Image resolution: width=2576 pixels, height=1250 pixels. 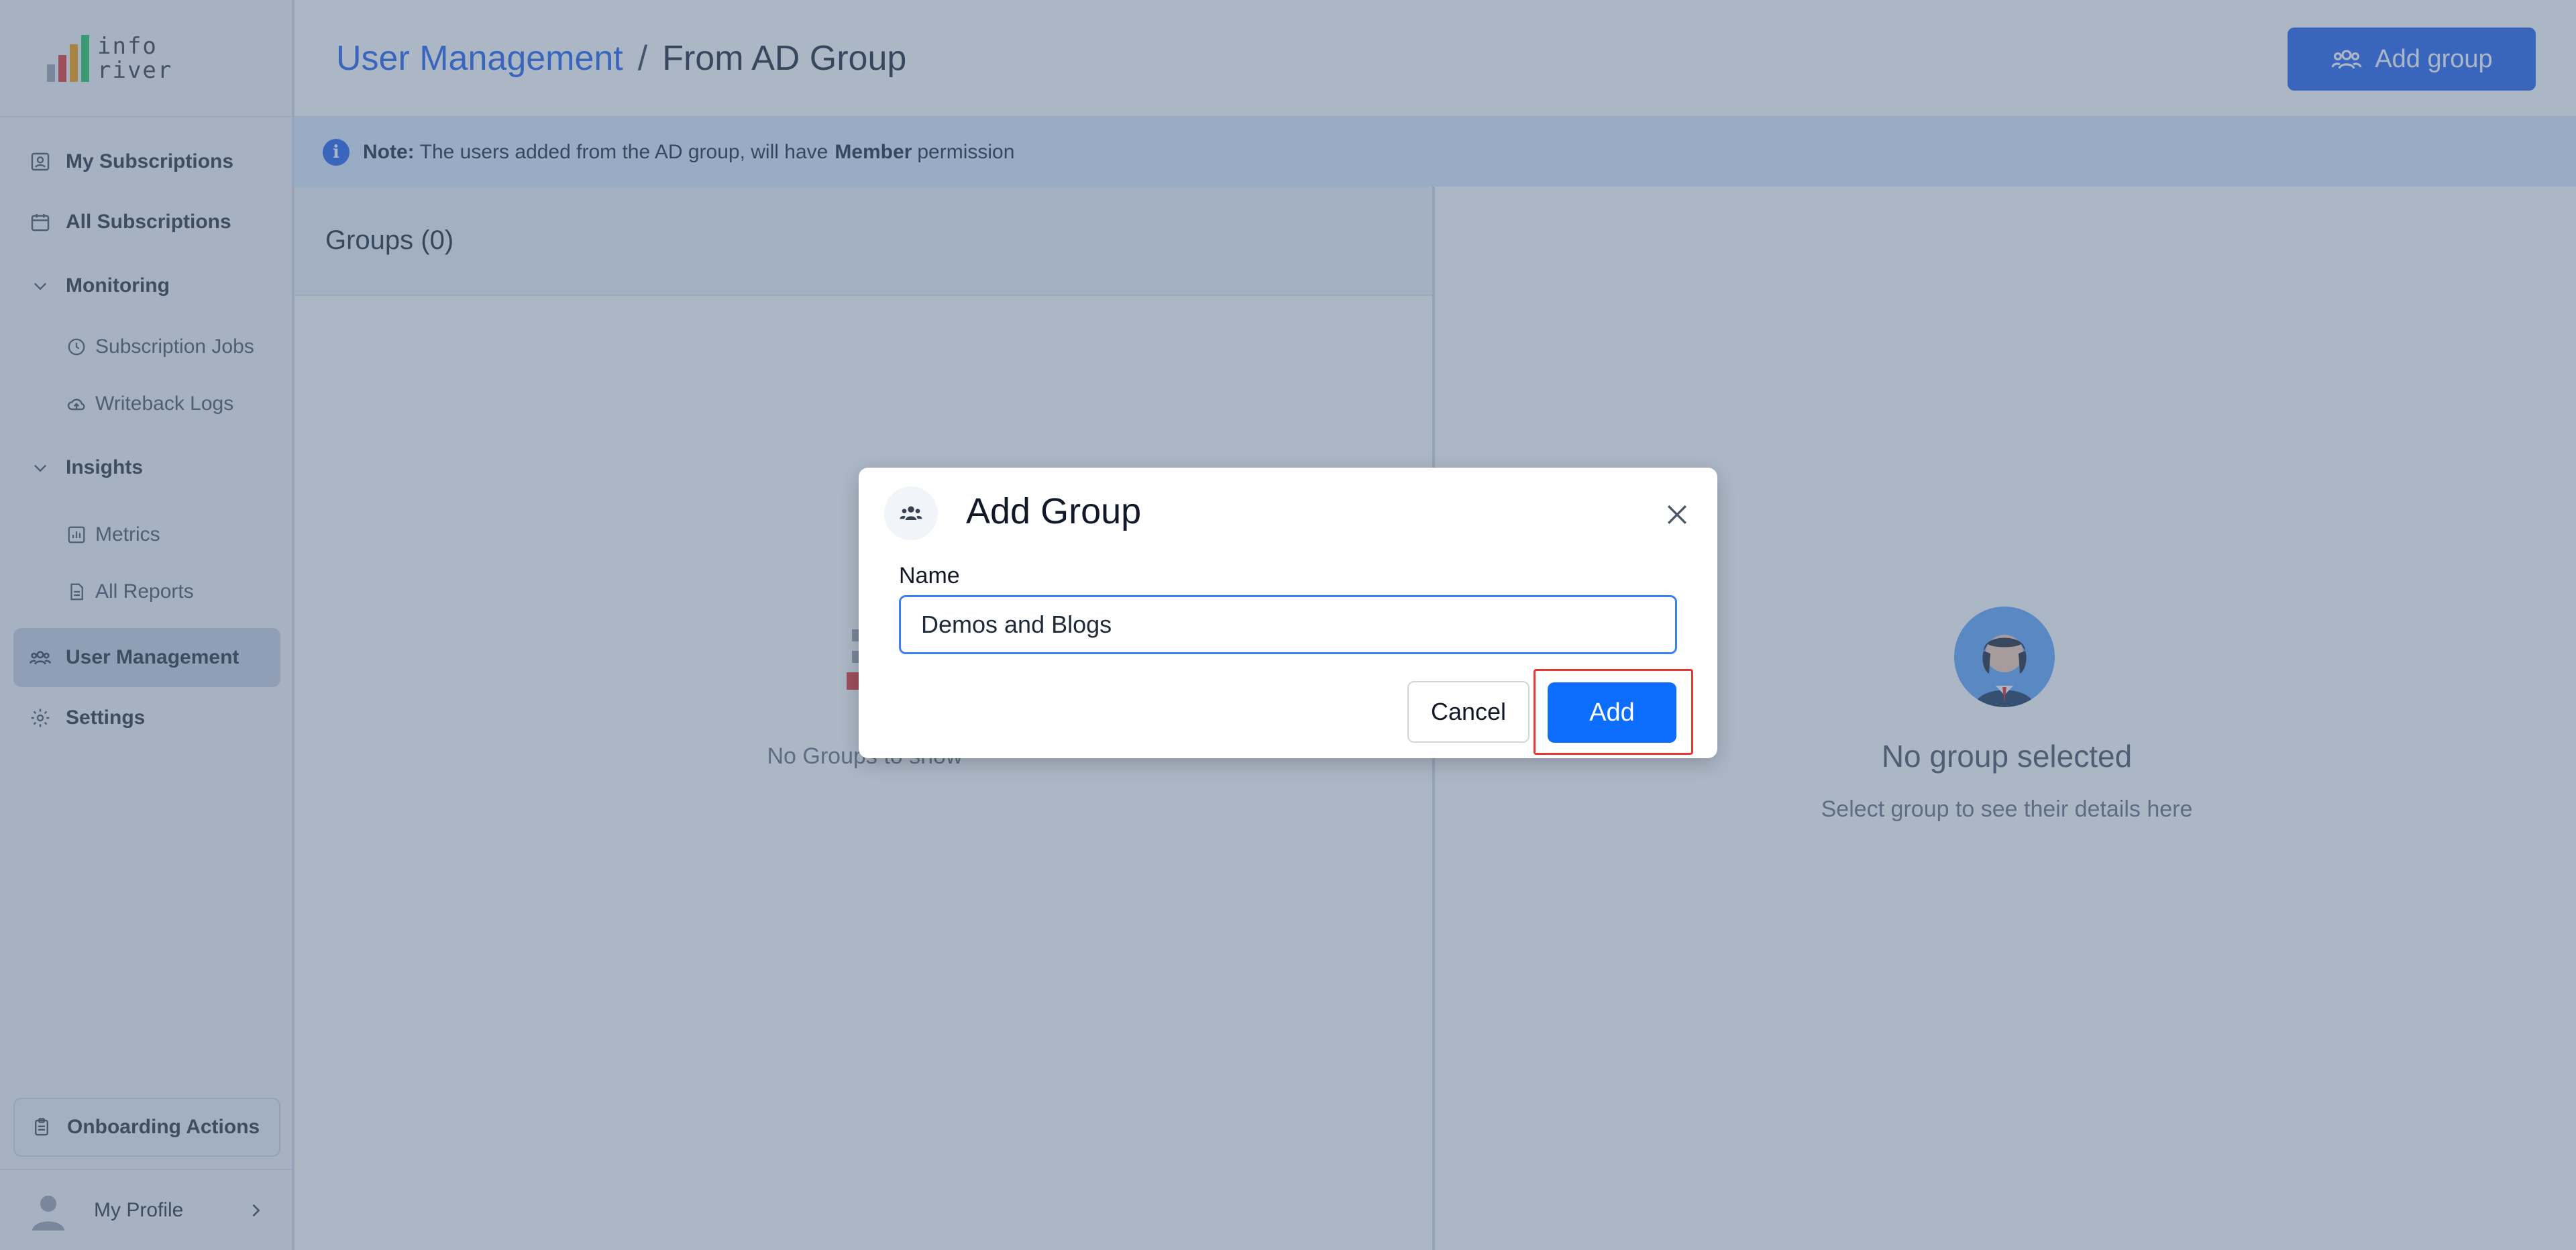 I want to click on group-name-input, so click(x=1288, y=624).